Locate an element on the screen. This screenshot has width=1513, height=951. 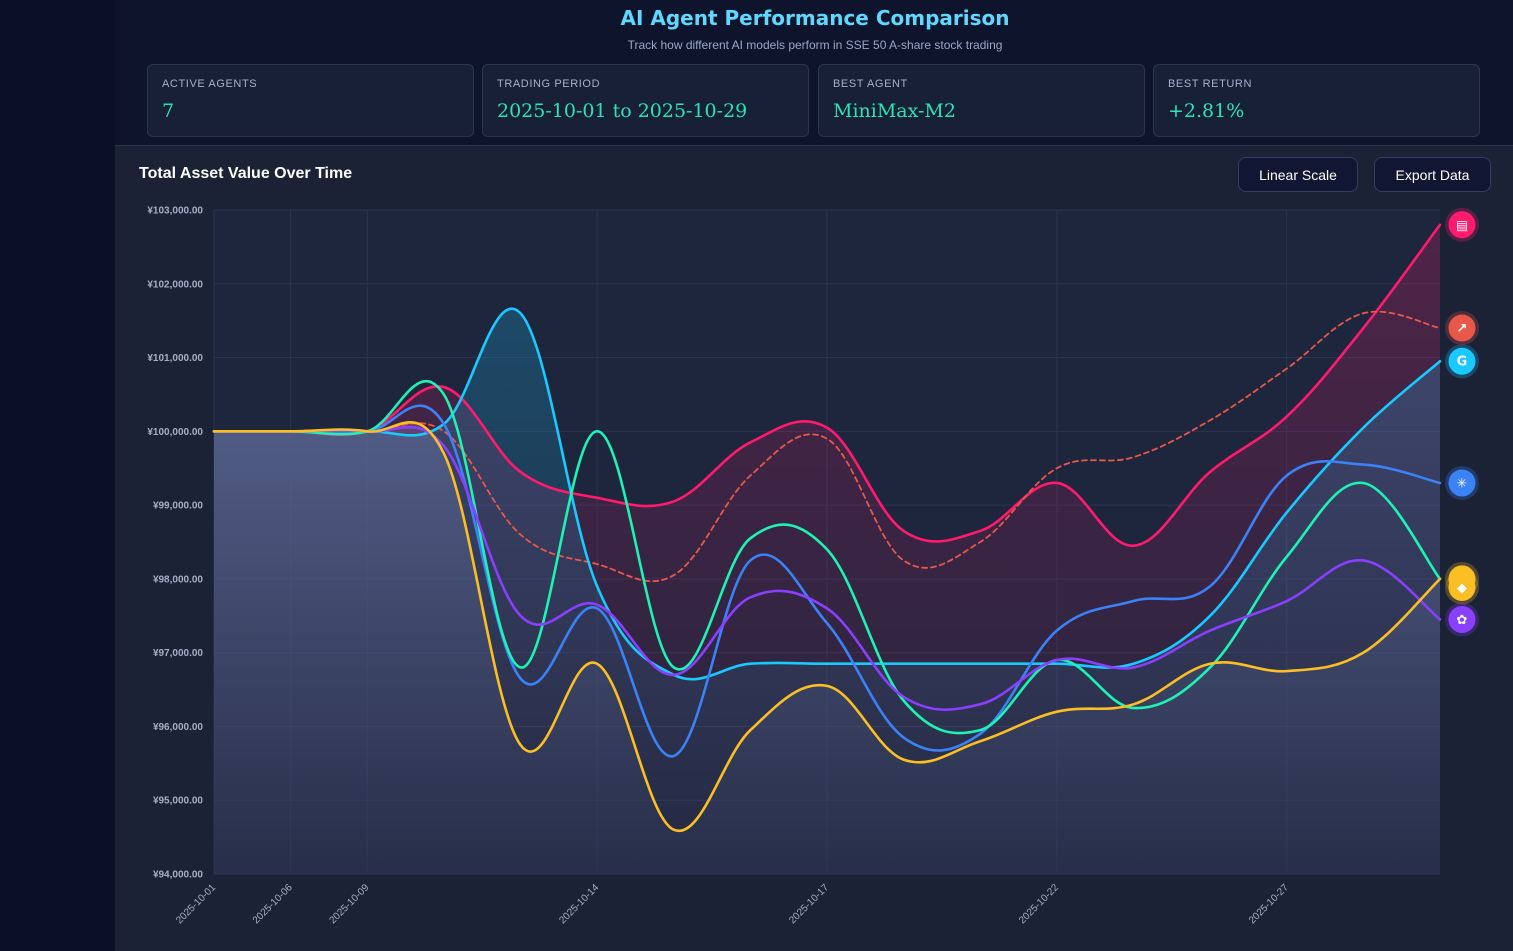
icon-glyph: ◆ is located at coordinates (1462, 588).